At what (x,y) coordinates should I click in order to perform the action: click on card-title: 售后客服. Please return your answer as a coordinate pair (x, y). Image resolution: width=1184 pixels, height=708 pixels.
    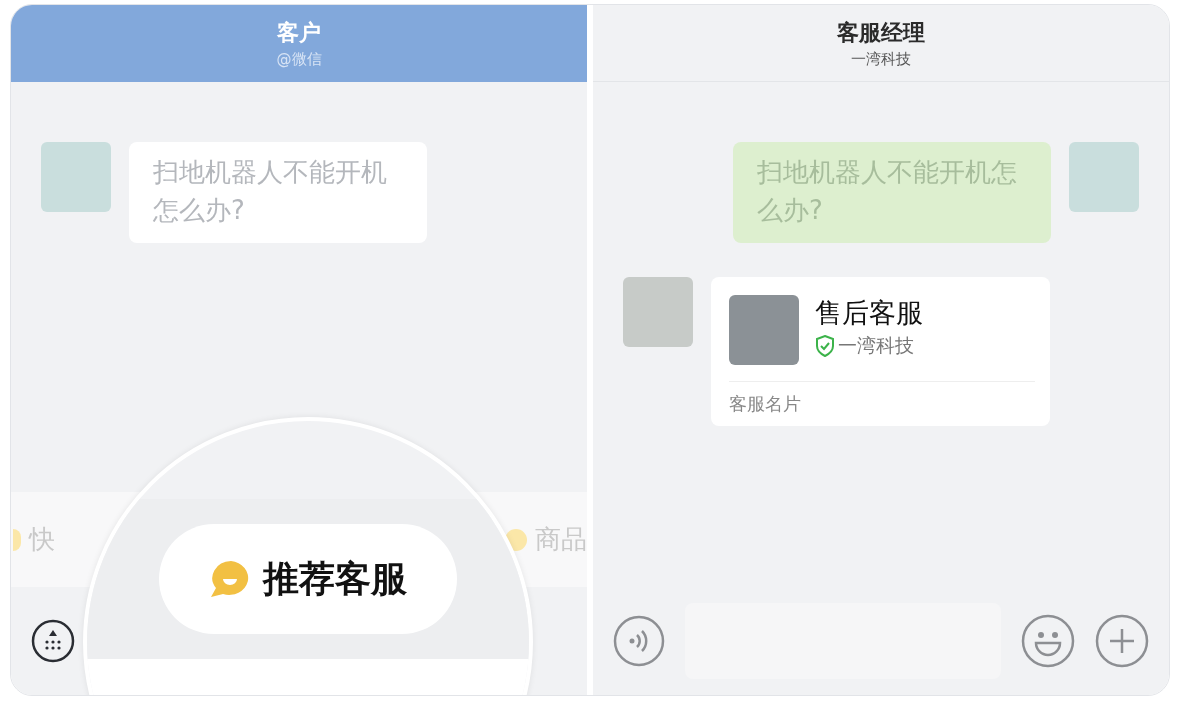
    Looking at the image, I should click on (869, 313).